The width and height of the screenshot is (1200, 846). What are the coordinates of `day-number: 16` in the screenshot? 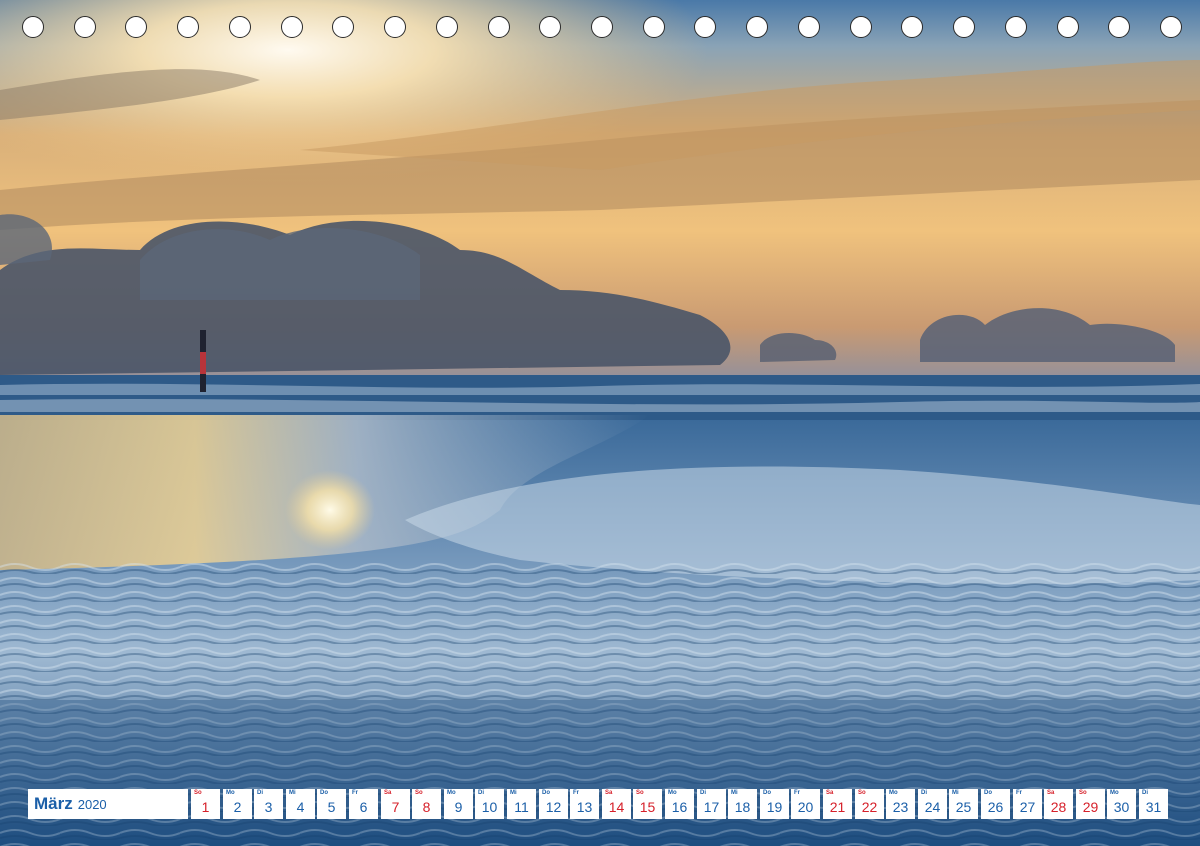 It's located at (679, 807).